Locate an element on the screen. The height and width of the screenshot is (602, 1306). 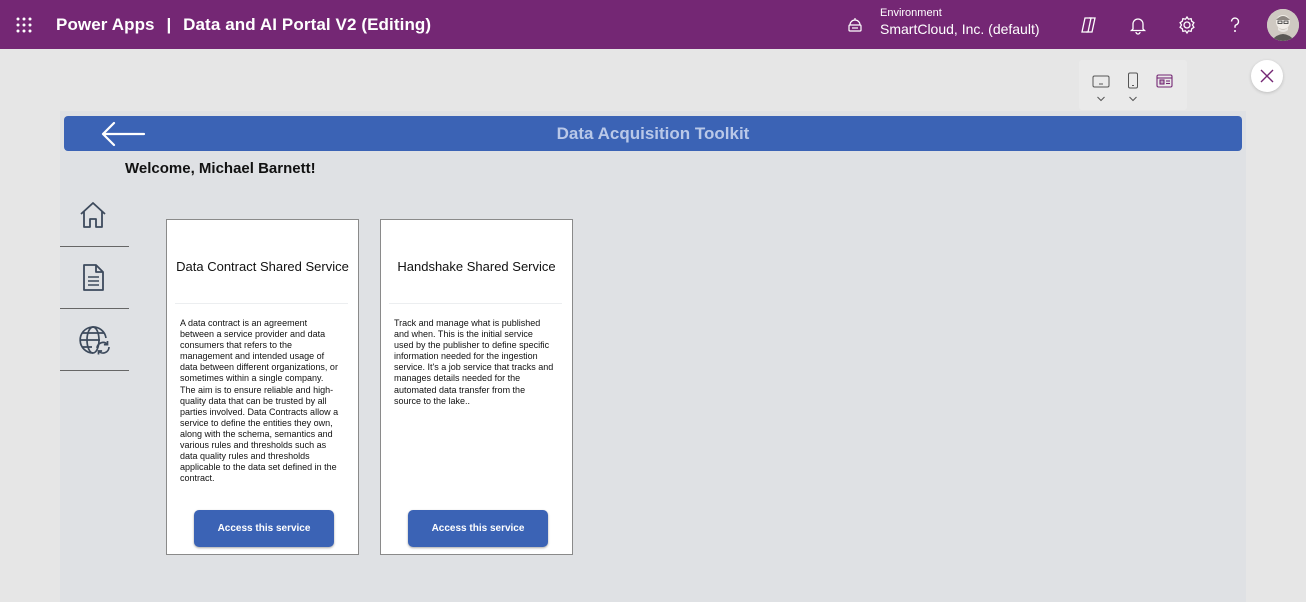
globe-sync-icon is located at coordinates (94, 340).